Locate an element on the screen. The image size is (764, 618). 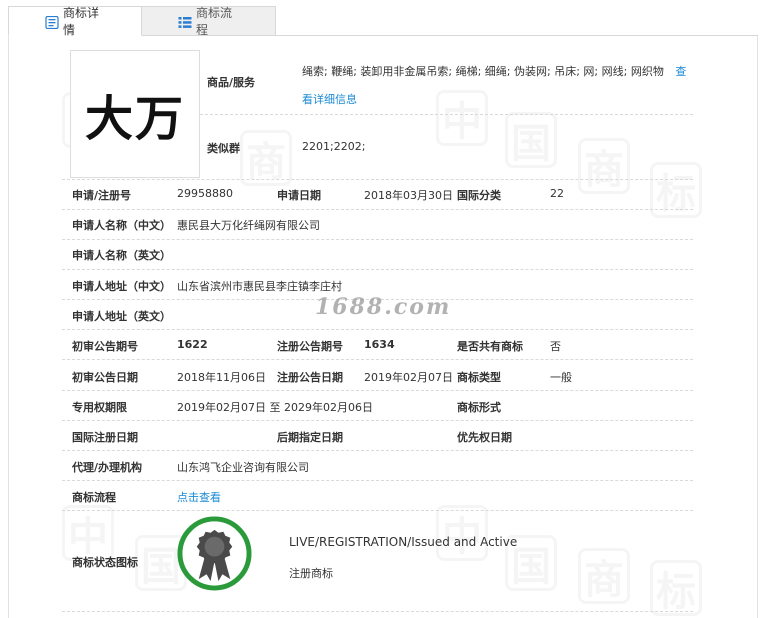
tab-label: 商标详情 is located at coordinates (81, 21).